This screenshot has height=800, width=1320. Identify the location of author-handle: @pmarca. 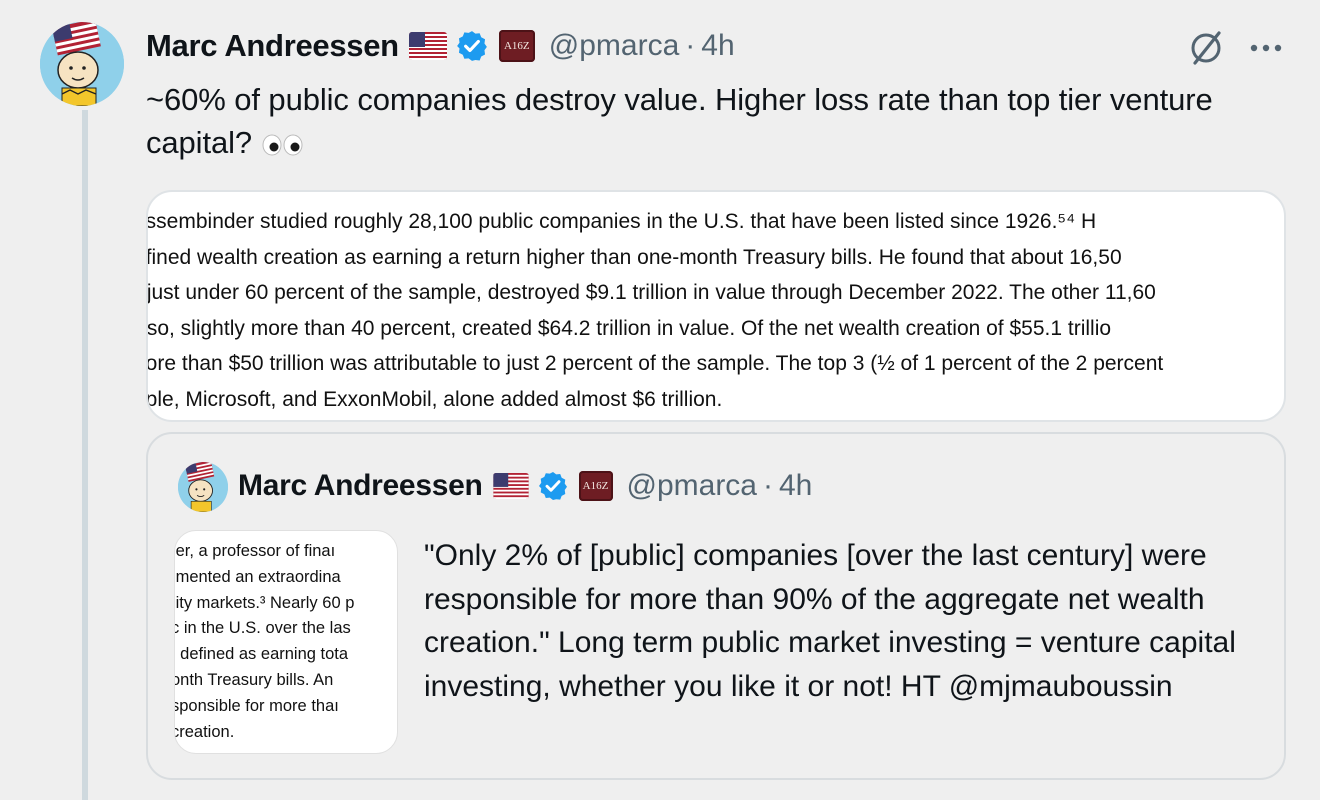
(614, 46).